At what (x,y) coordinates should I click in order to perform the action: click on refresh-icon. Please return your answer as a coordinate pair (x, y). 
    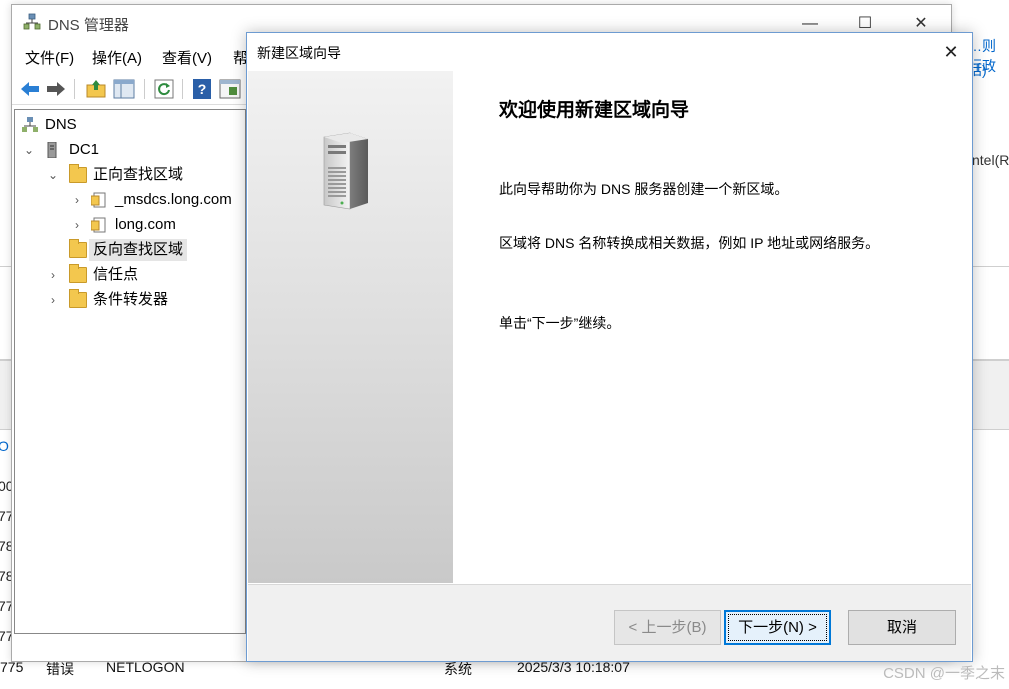
    Looking at the image, I should click on (164, 89).